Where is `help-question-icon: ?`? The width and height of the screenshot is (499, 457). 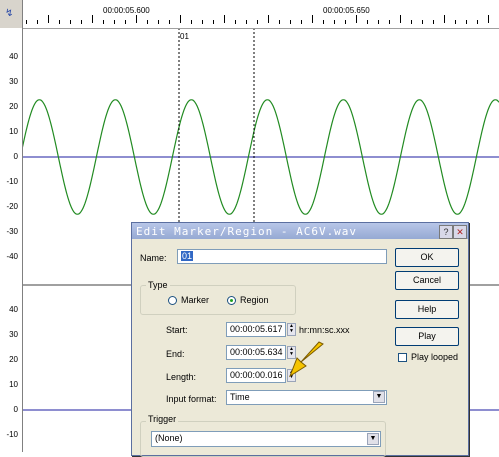
help-question-icon: ? is located at coordinates (446, 232).